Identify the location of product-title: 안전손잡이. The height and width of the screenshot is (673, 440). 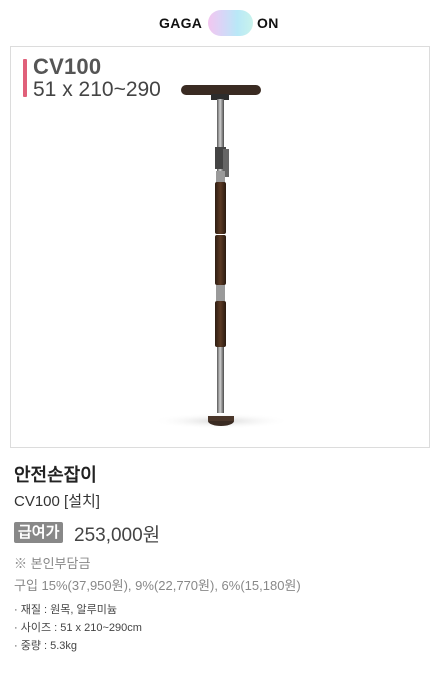
(55, 475).